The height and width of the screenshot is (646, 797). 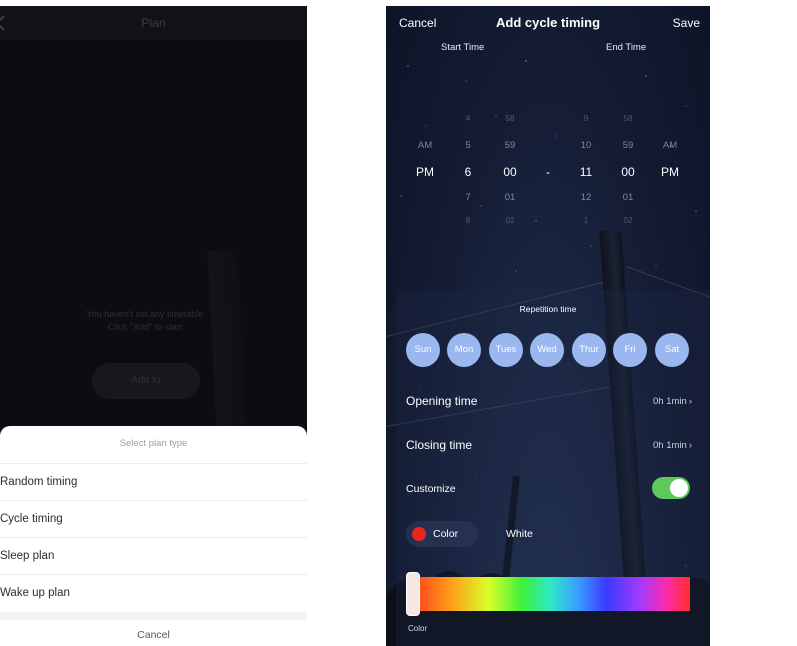 What do you see at coordinates (586, 197) in the screenshot?
I see `wheel-item: 12` at bounding box center [586, 197].